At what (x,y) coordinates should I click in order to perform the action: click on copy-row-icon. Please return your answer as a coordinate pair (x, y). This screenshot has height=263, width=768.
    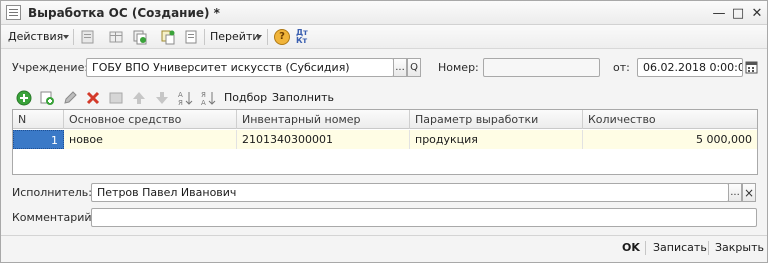
    Looking at the image, I should click on (47, 98).